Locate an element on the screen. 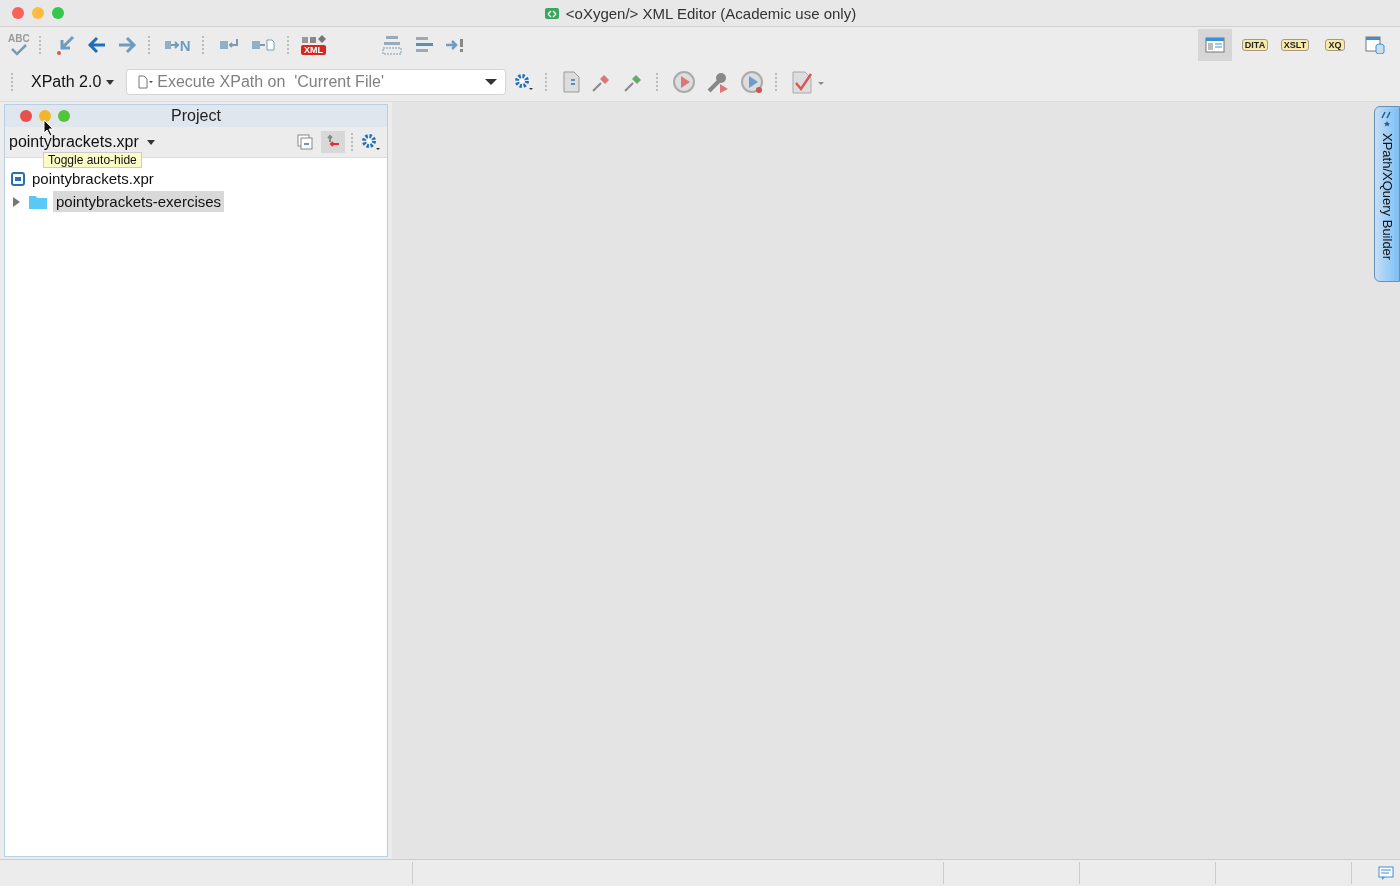 The width and height of the screenshot is (1400, 886). caret-icon is located at coordinates (491, 82).